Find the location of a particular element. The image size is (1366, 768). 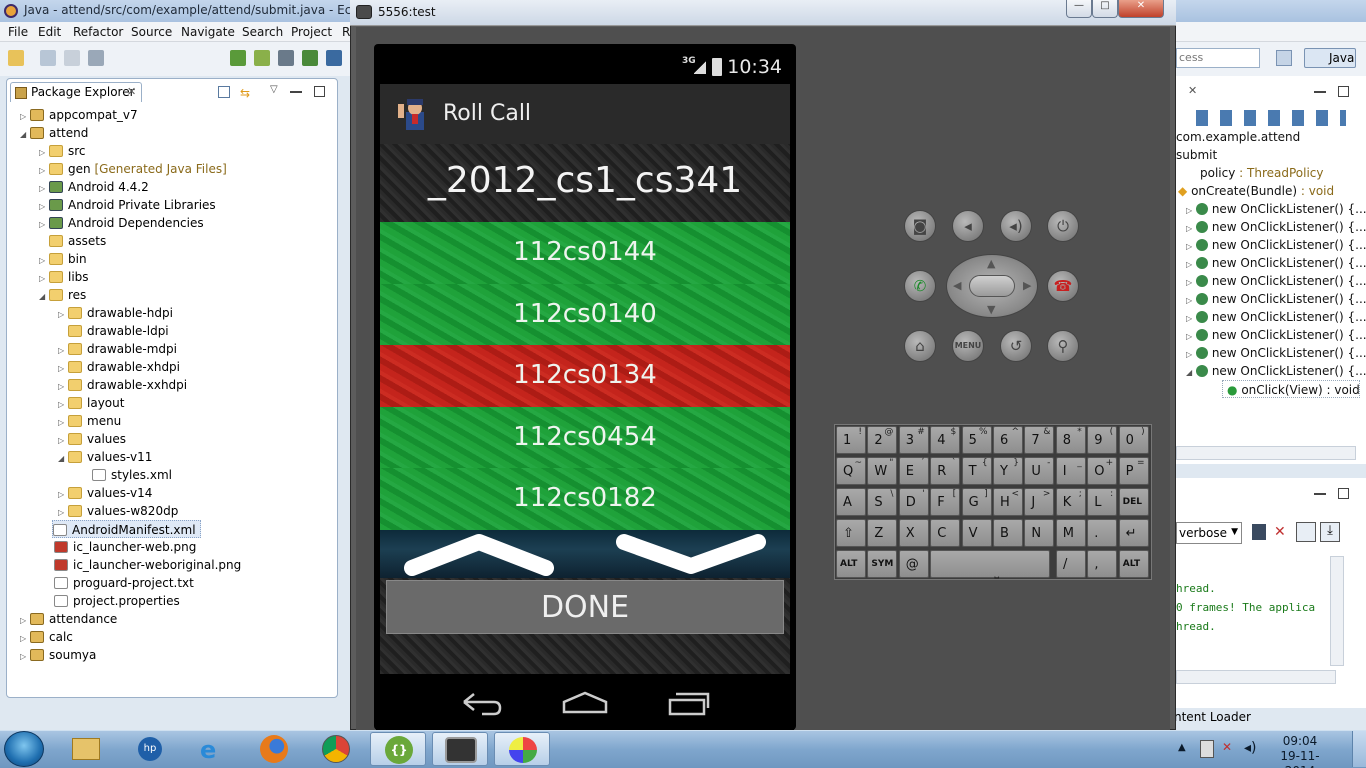

taskbar-ie: e is located at coordinates (212, 749).